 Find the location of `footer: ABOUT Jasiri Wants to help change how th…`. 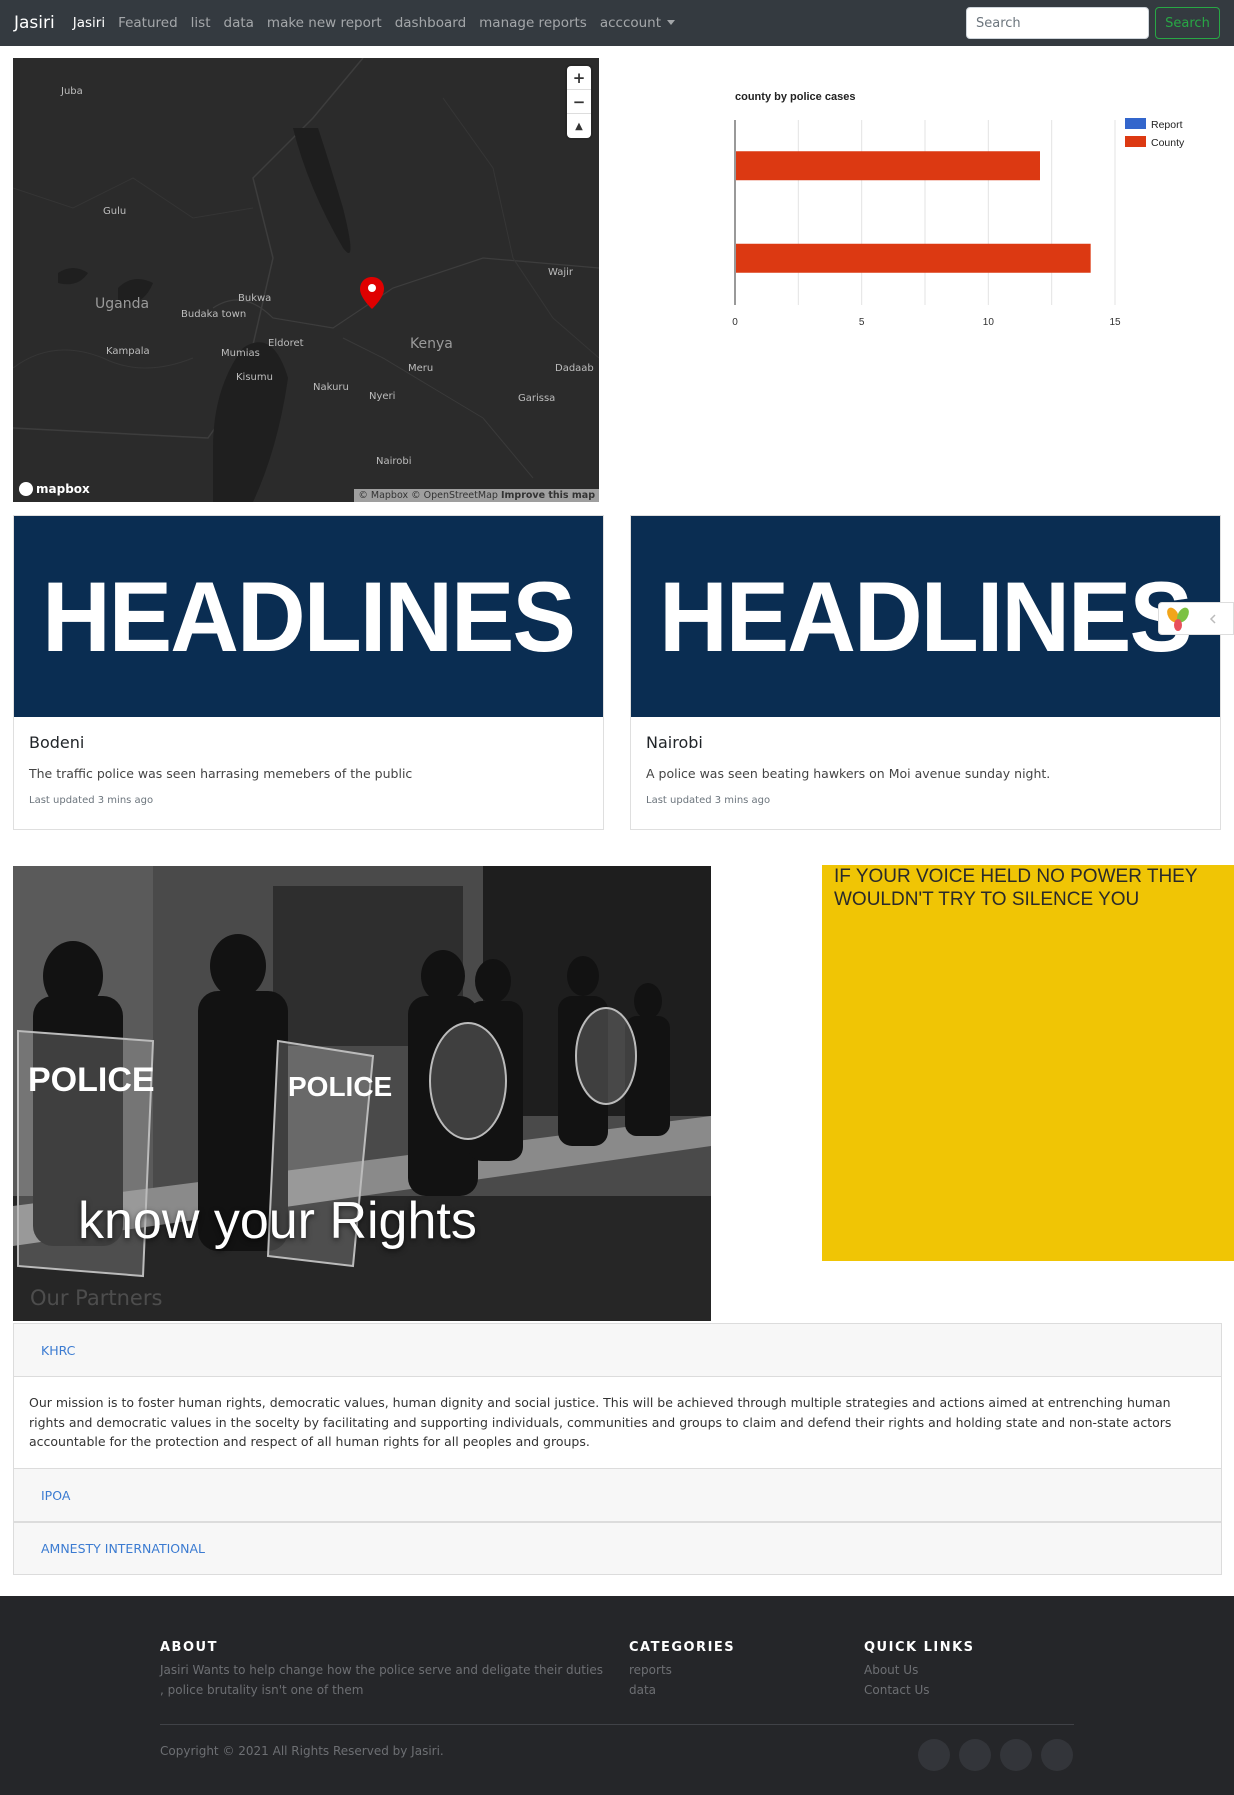

footer: ABOUT Jasiri Wants to help change how th… is located at coordinates (617, 1695).